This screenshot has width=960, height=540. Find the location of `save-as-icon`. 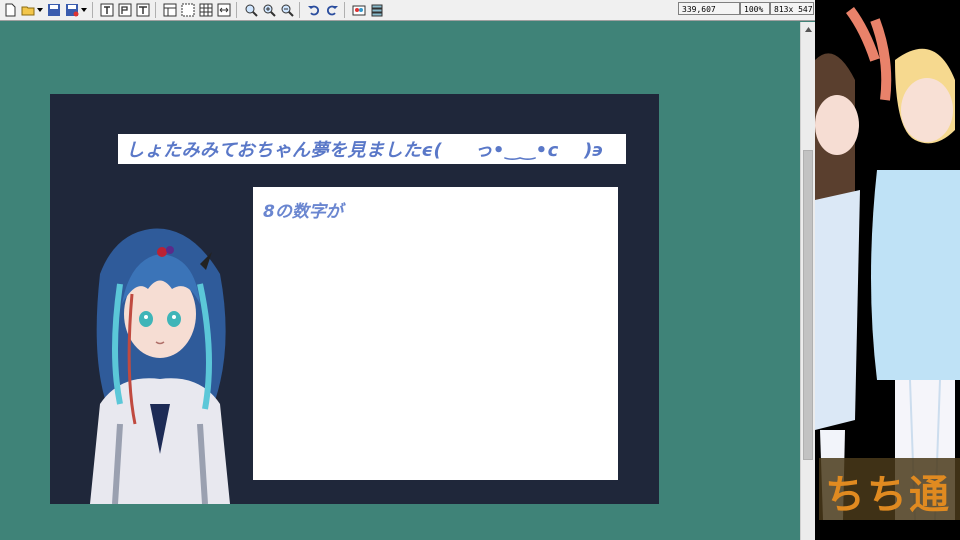

save-as-icon is located at coordinates (72, 10).